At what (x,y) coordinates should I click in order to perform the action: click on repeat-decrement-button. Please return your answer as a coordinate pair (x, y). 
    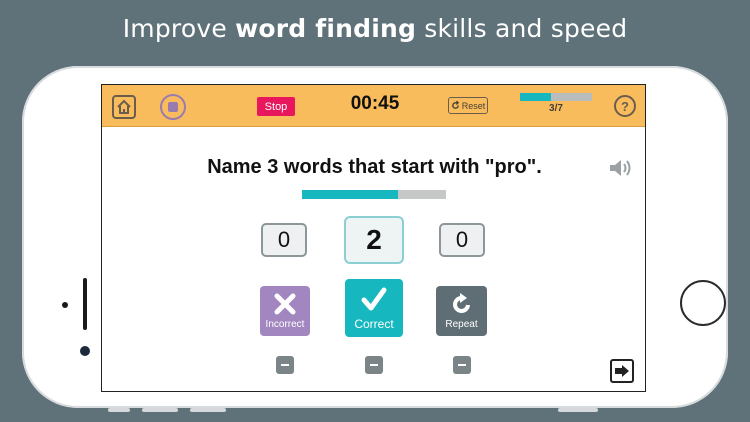
    Looking at the image, I should click on (462, 365).